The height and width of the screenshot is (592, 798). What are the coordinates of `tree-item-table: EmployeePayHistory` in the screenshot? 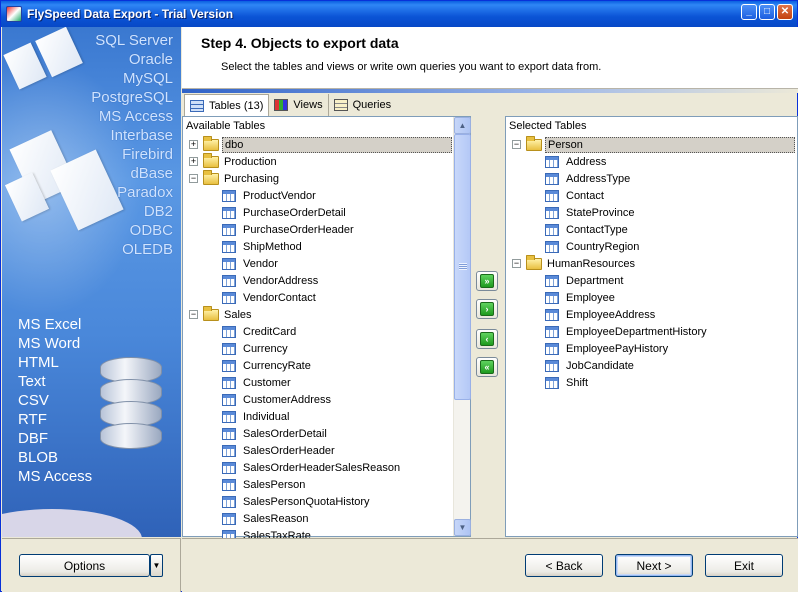 It's located at (607, 348).